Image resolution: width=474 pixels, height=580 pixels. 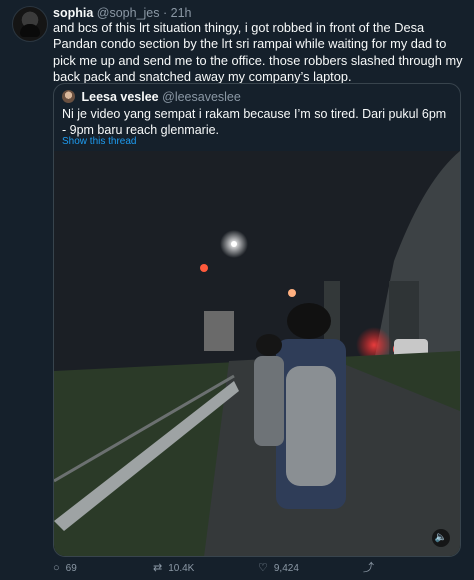 I want to click on quoted-avatar, so click(x=68, y=96).